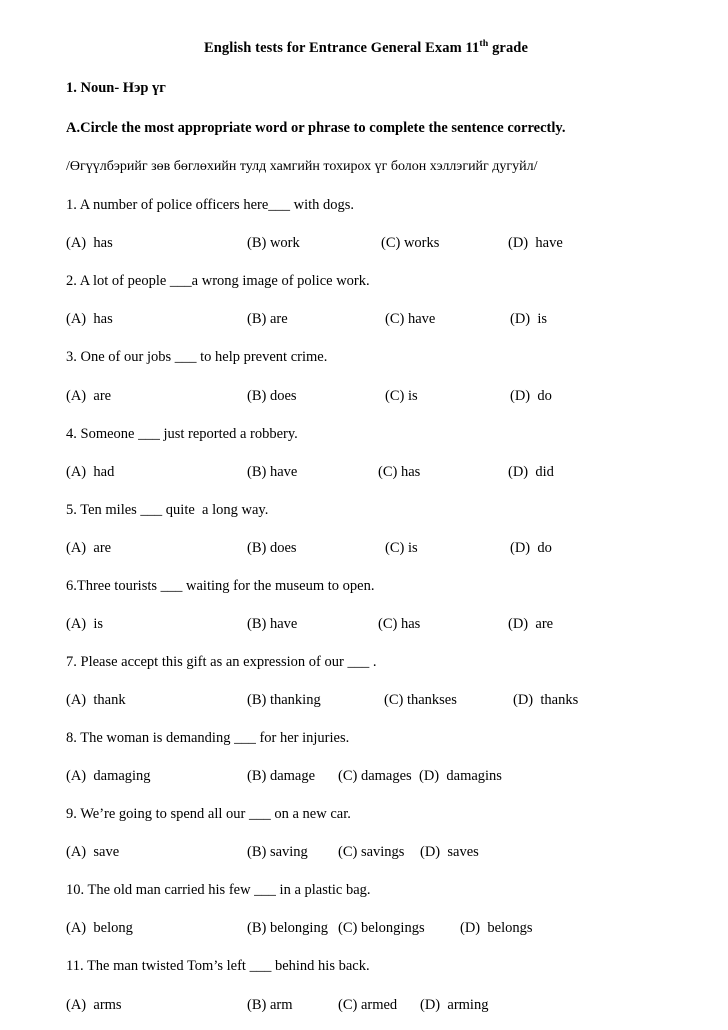 This screenshot has width=728, height=1030. Describe the element at coordinates (375, 776) in the screenshot. I see `option-choice: (C) damages` at that location.